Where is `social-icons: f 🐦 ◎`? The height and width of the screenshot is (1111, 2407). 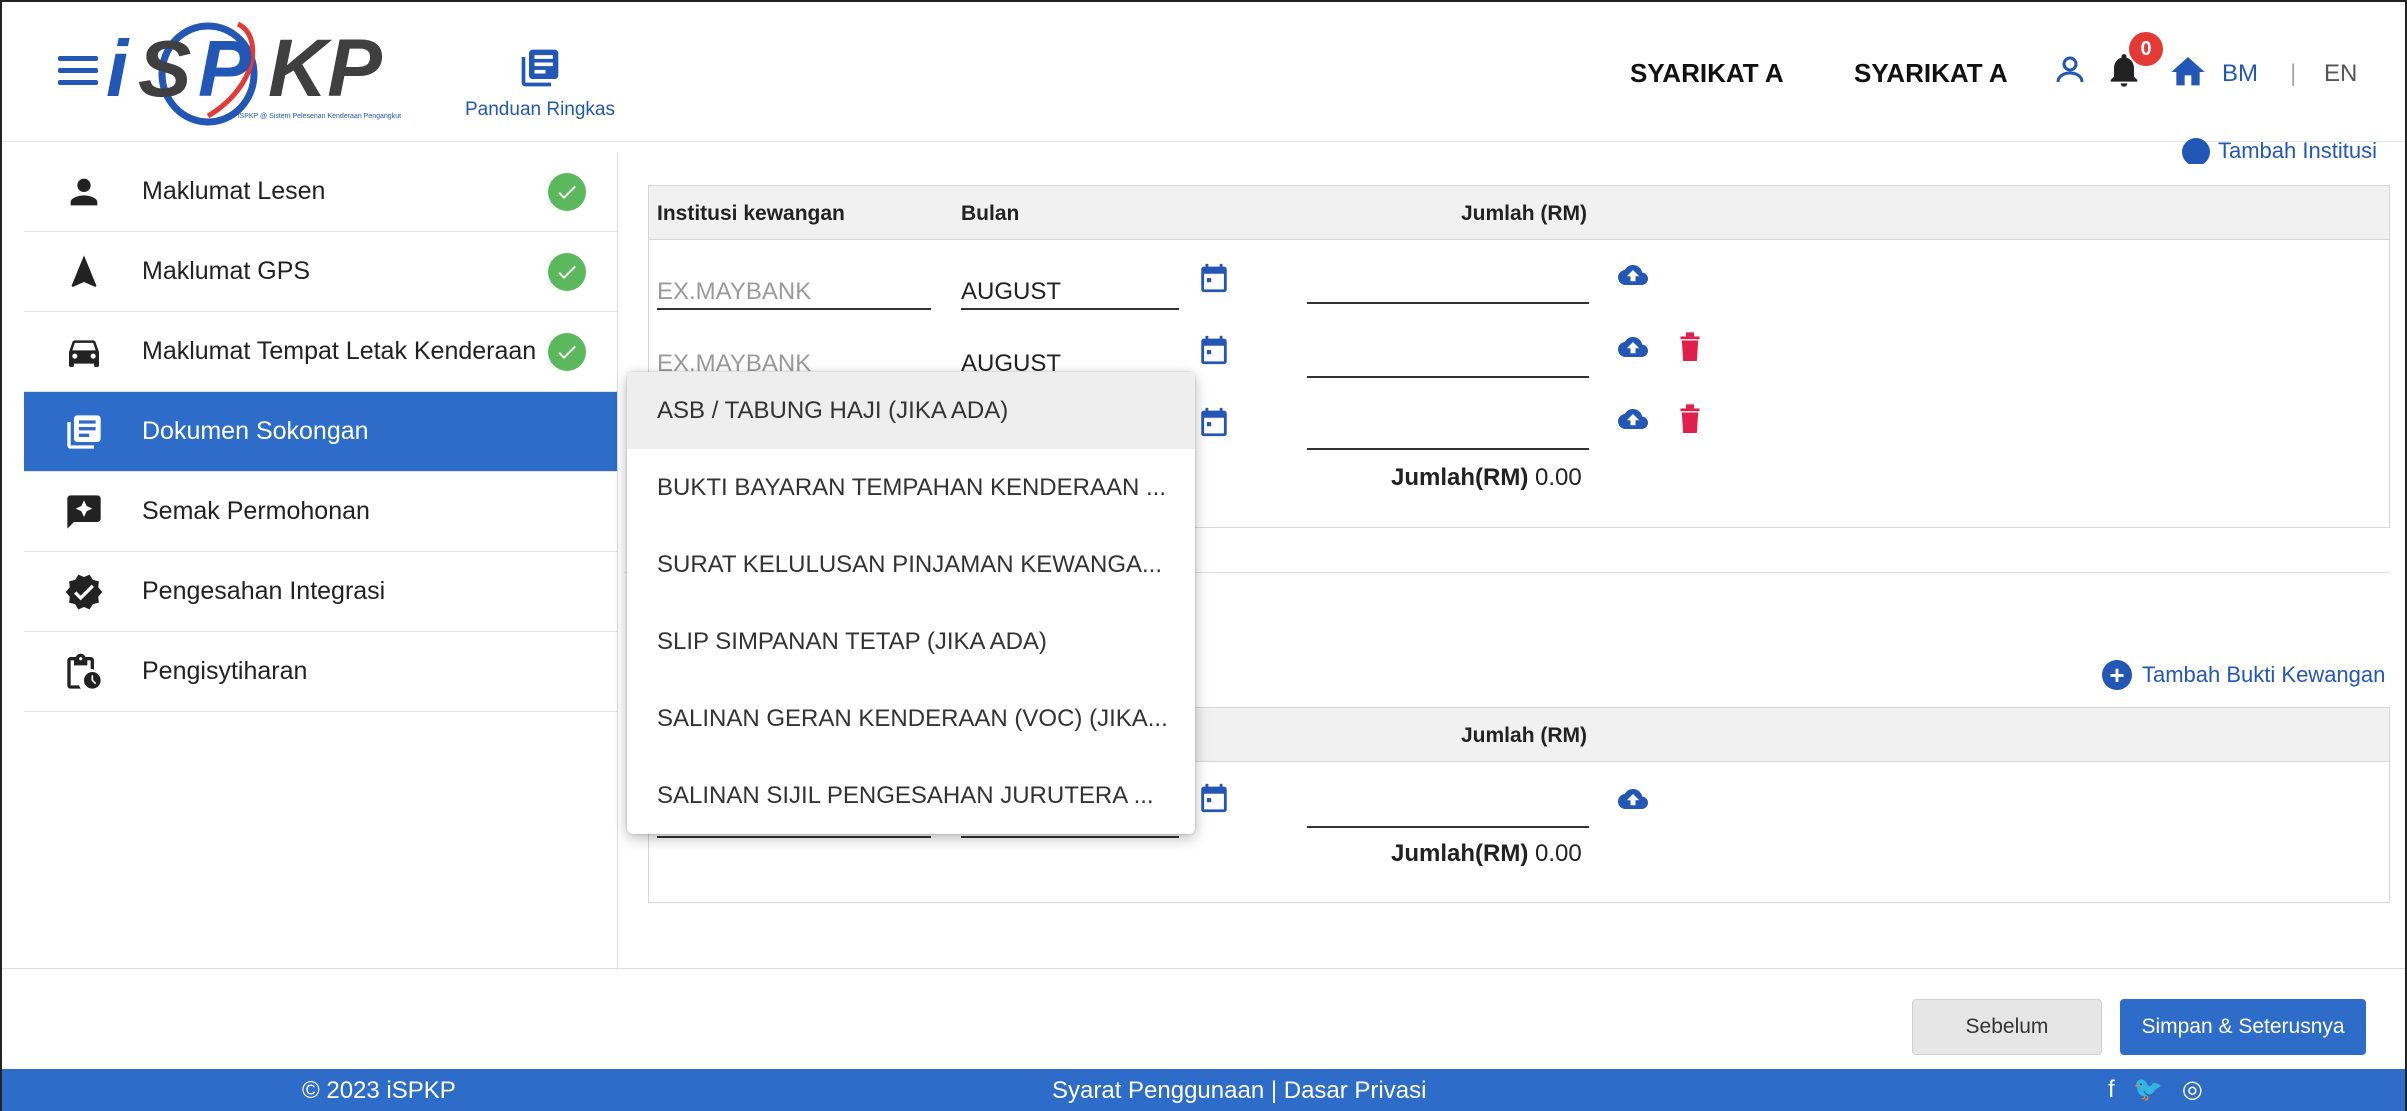 social-icons: f 🐦 ◎ is located at coordinates (2158, 1089).